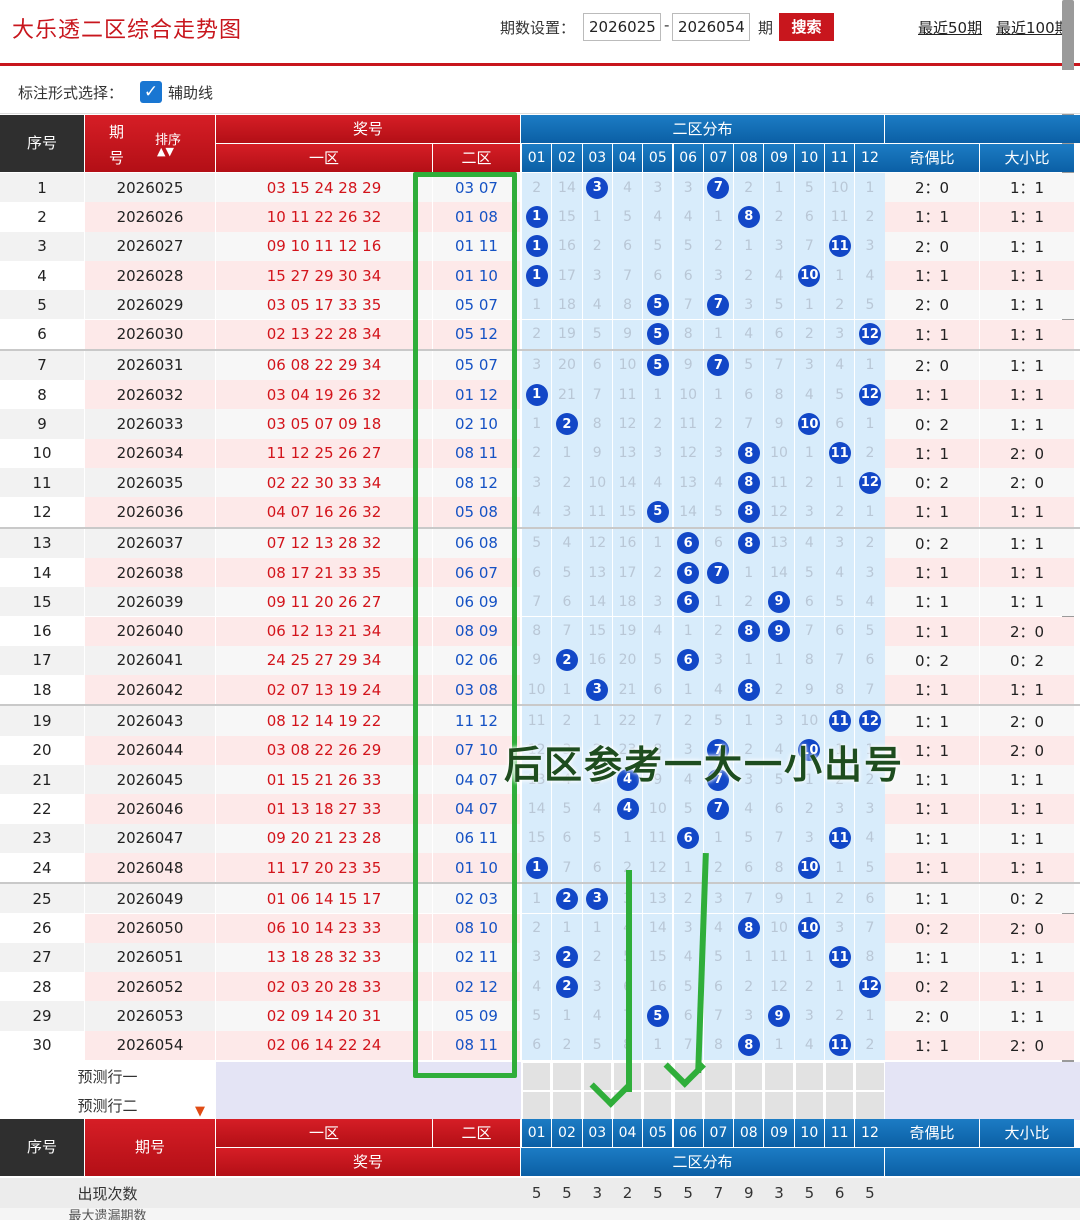 This screenshot has height=1220, width=1080. I want to click on miss-cell: 8, so click(688, 334).